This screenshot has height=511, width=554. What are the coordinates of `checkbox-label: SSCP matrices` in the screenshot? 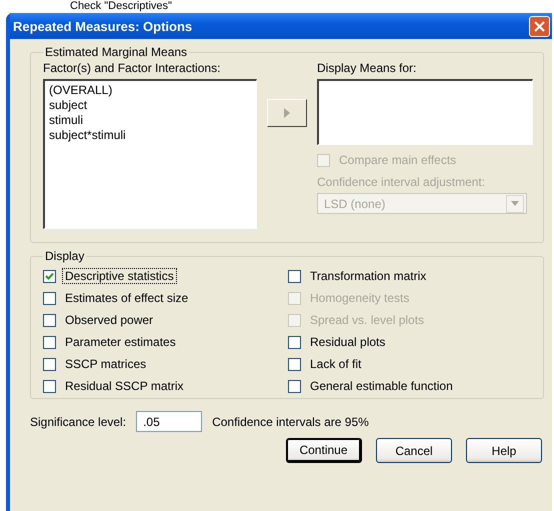 It's located at (106, 364).